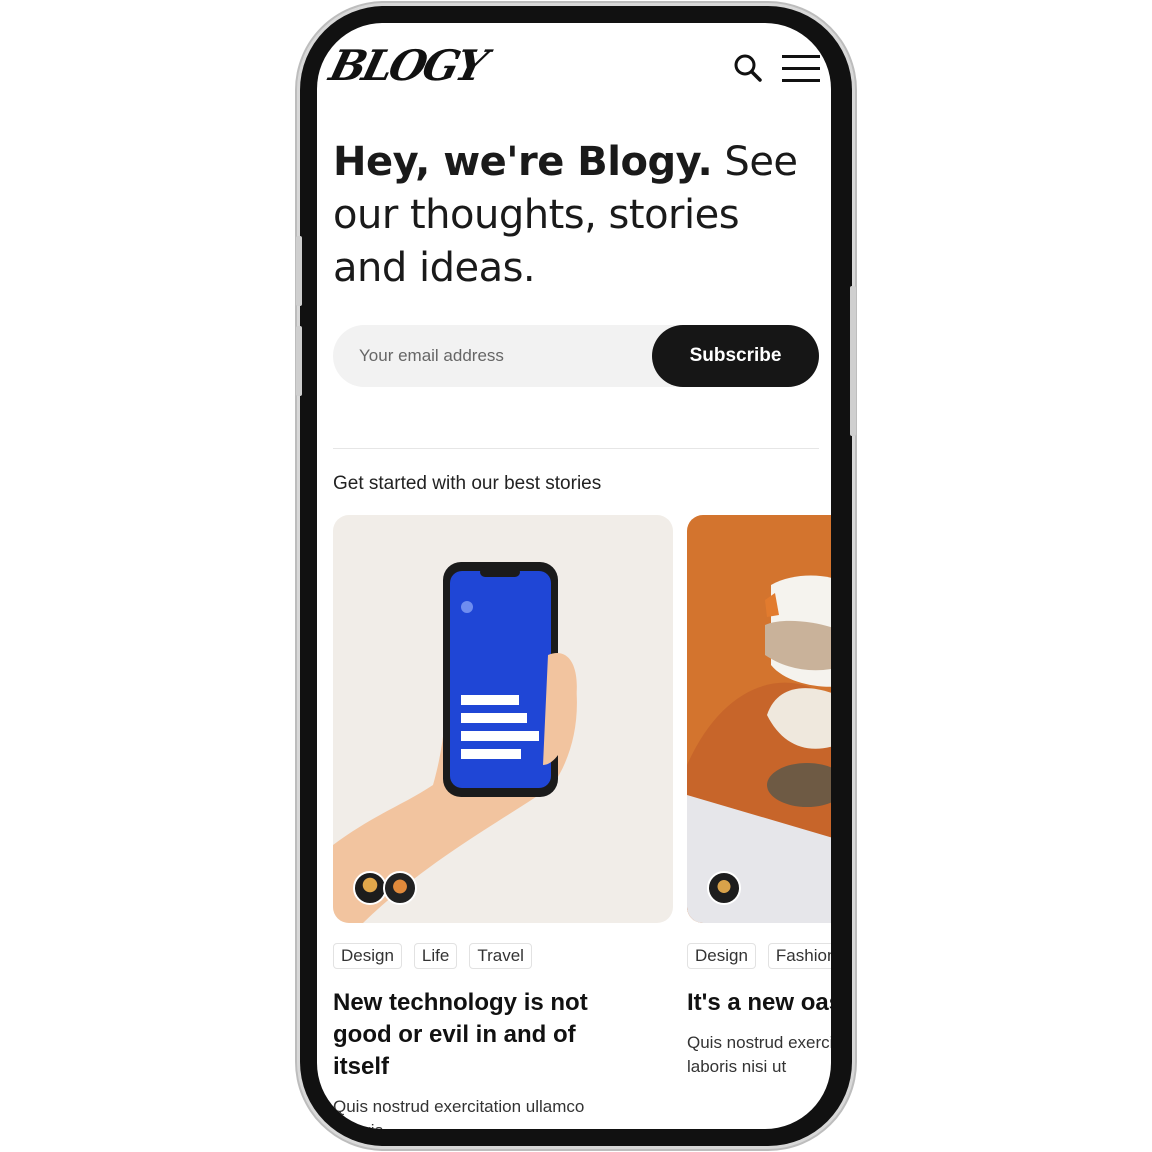 The width and height of the screenshot is (1152, 1152). Describe the element at coordinates (435, 956) in the screenshot. I see `tag: Life` at that location.